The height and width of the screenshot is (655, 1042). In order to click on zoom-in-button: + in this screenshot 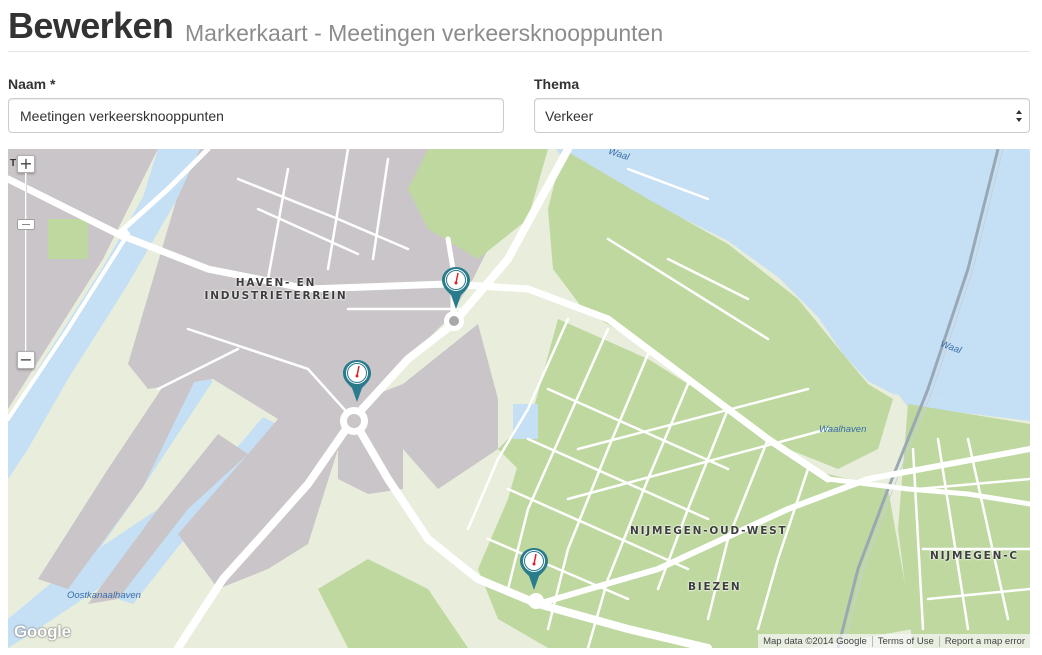, I will do `click(26, 164)`.